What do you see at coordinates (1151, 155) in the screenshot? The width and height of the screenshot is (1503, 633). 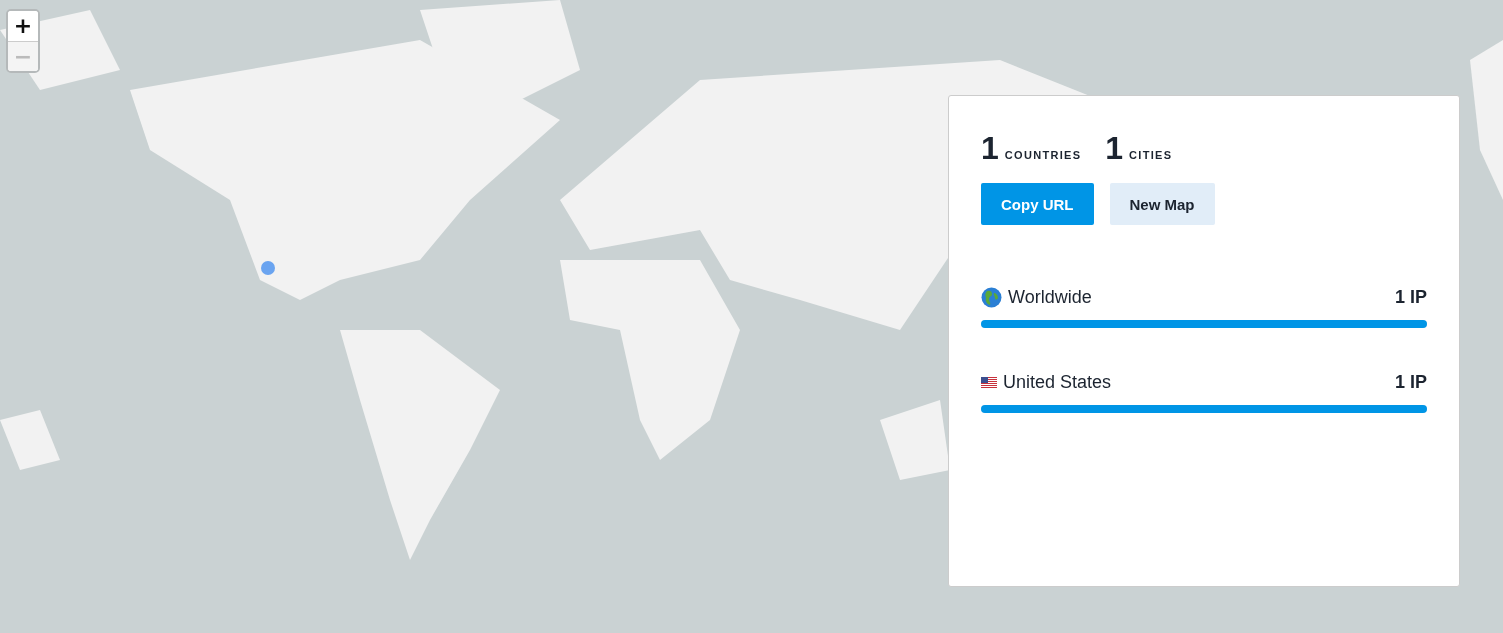 I see `stat-label: CITIES` at bounding box center [1151, 155].